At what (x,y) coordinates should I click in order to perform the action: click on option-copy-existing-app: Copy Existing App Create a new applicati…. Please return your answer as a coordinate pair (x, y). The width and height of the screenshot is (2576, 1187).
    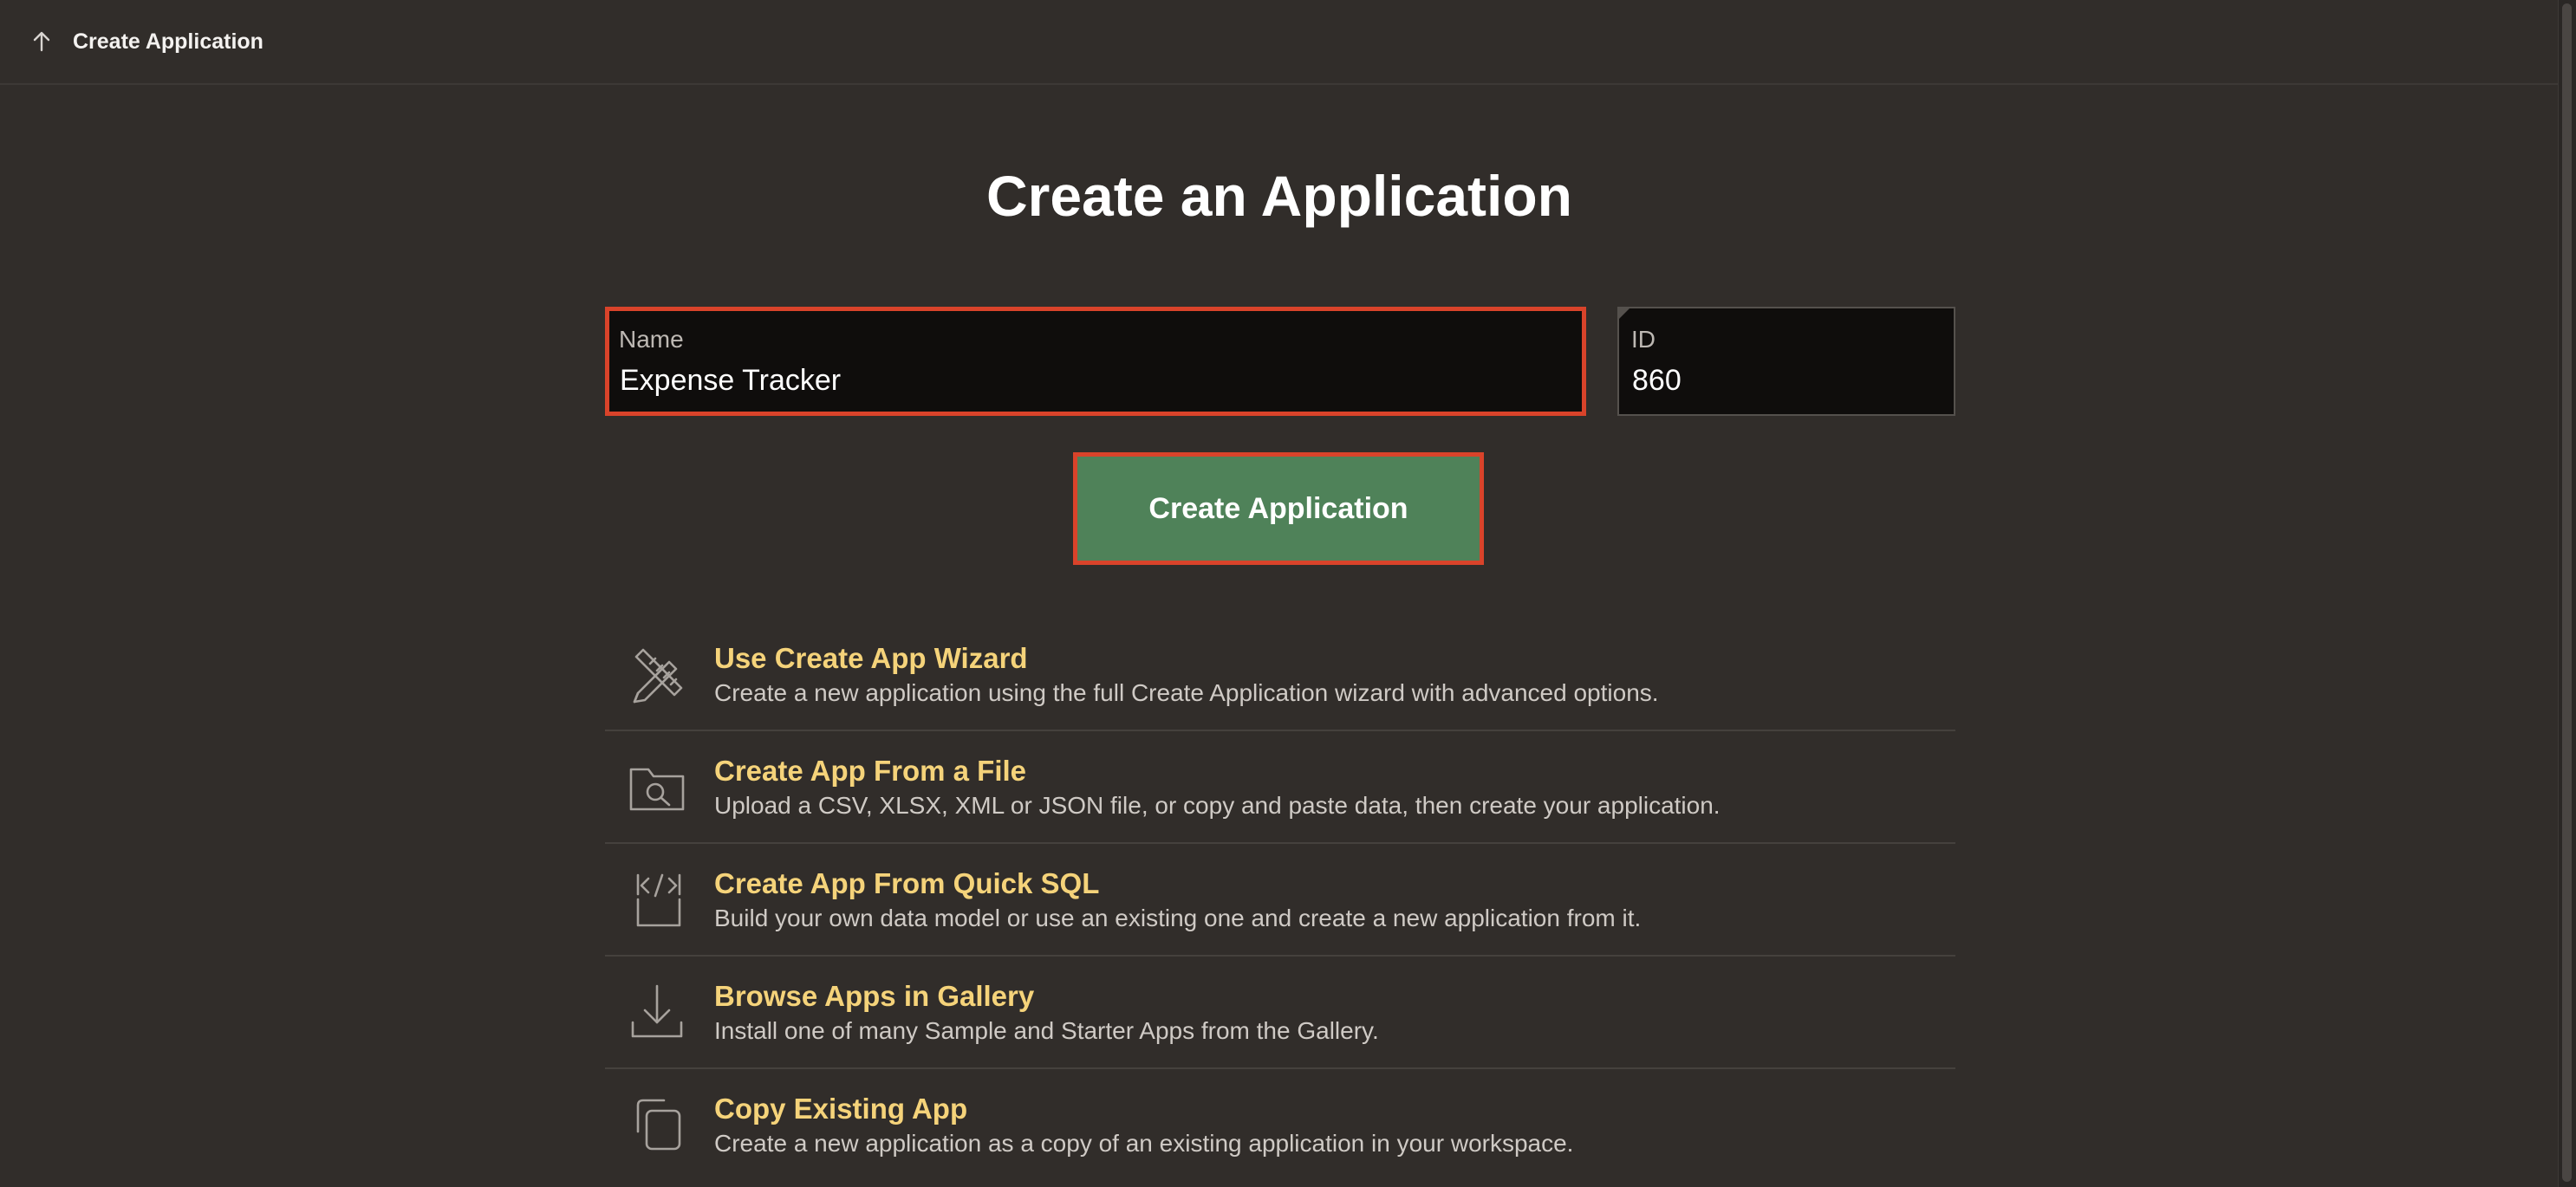
    Looking at the image, I should click on (1280, 1125).